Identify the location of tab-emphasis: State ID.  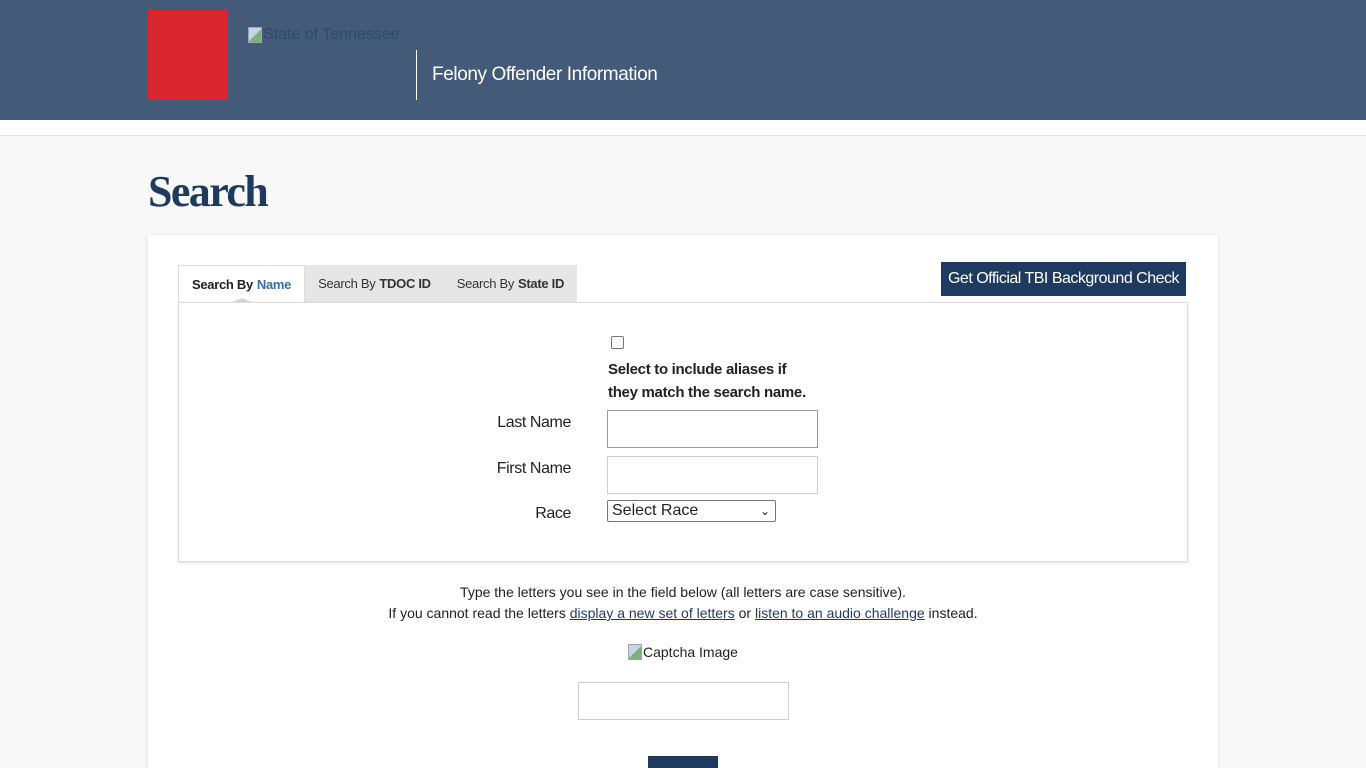
(541, 283).